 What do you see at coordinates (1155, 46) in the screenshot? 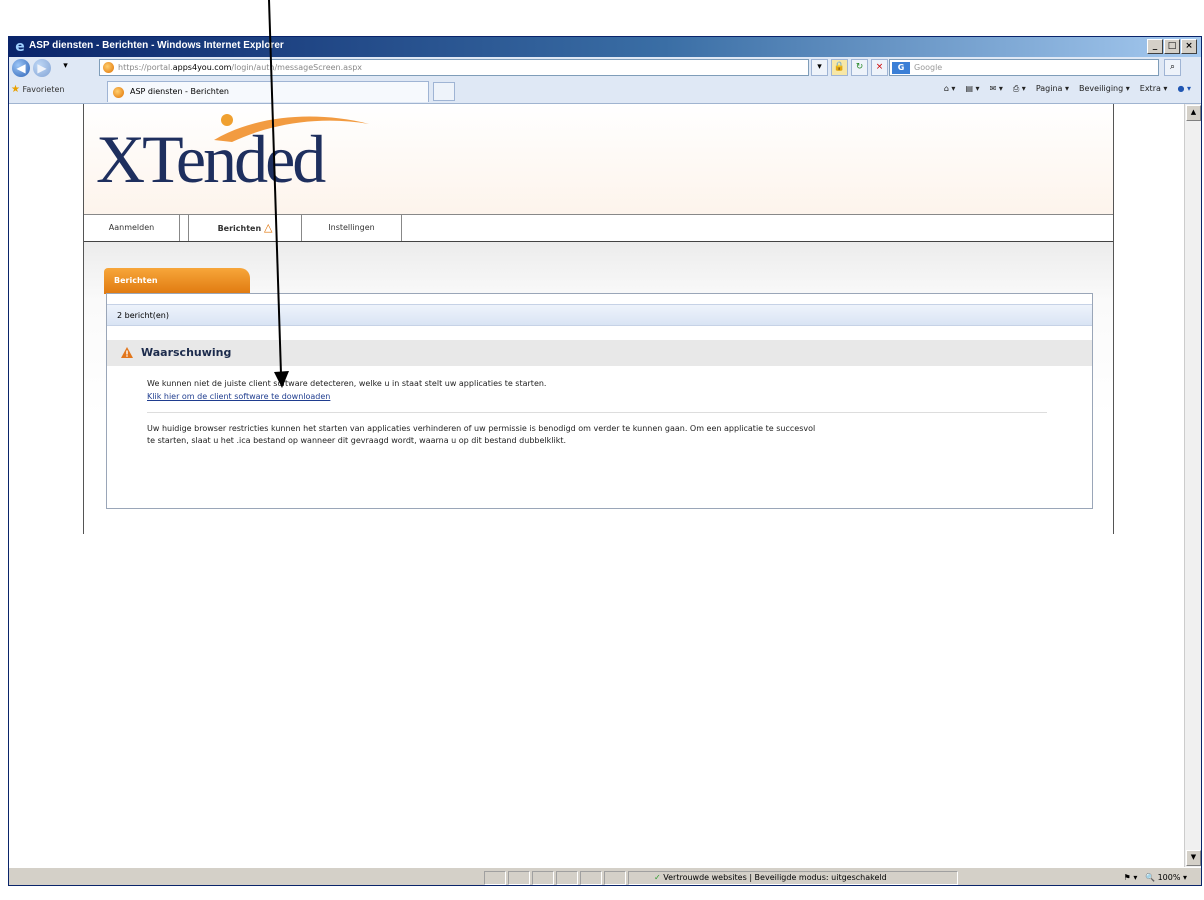
I see `minimize-button: _` at bounding box center [1155, 46].